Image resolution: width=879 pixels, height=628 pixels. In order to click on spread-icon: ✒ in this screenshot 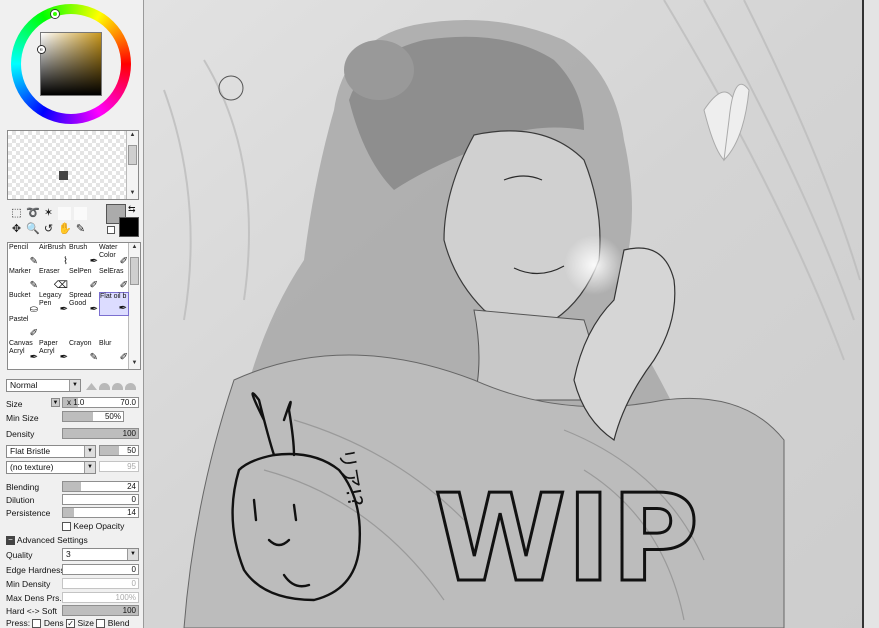, I will do `click(93, 309)`.